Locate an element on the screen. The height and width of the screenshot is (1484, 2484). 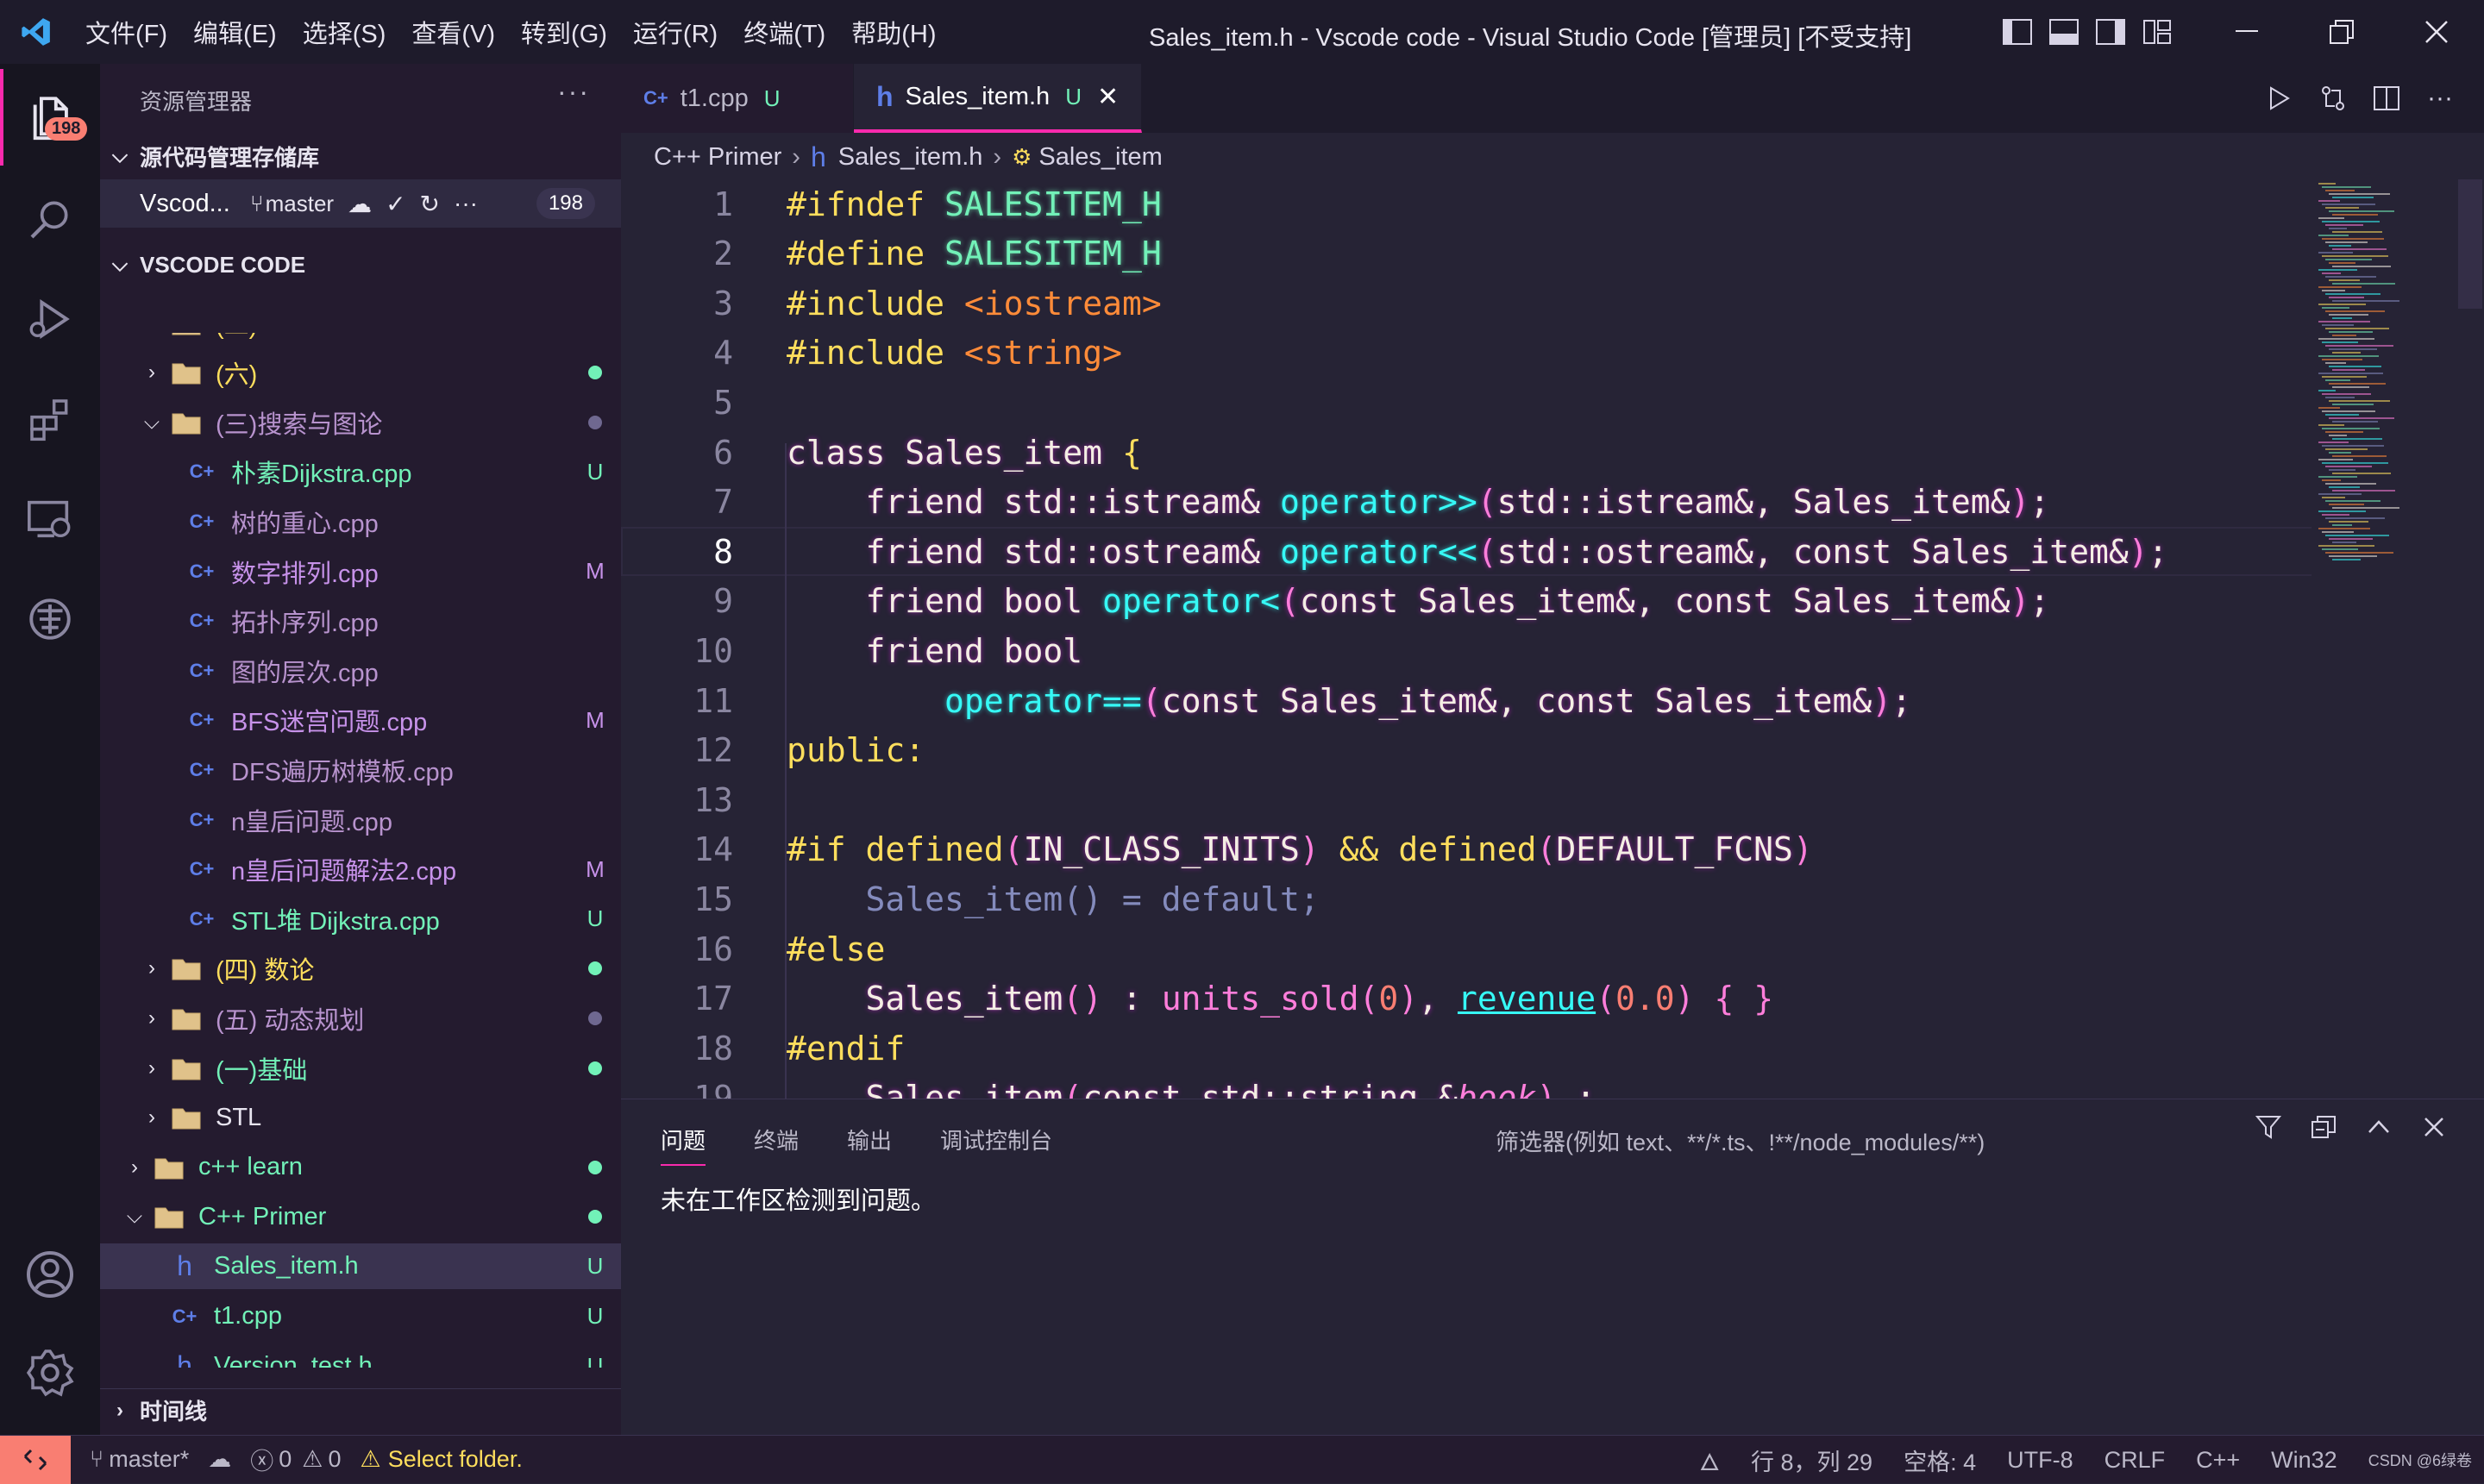
tree-item: › (四) 数论 is located at coordinates (360, 969).